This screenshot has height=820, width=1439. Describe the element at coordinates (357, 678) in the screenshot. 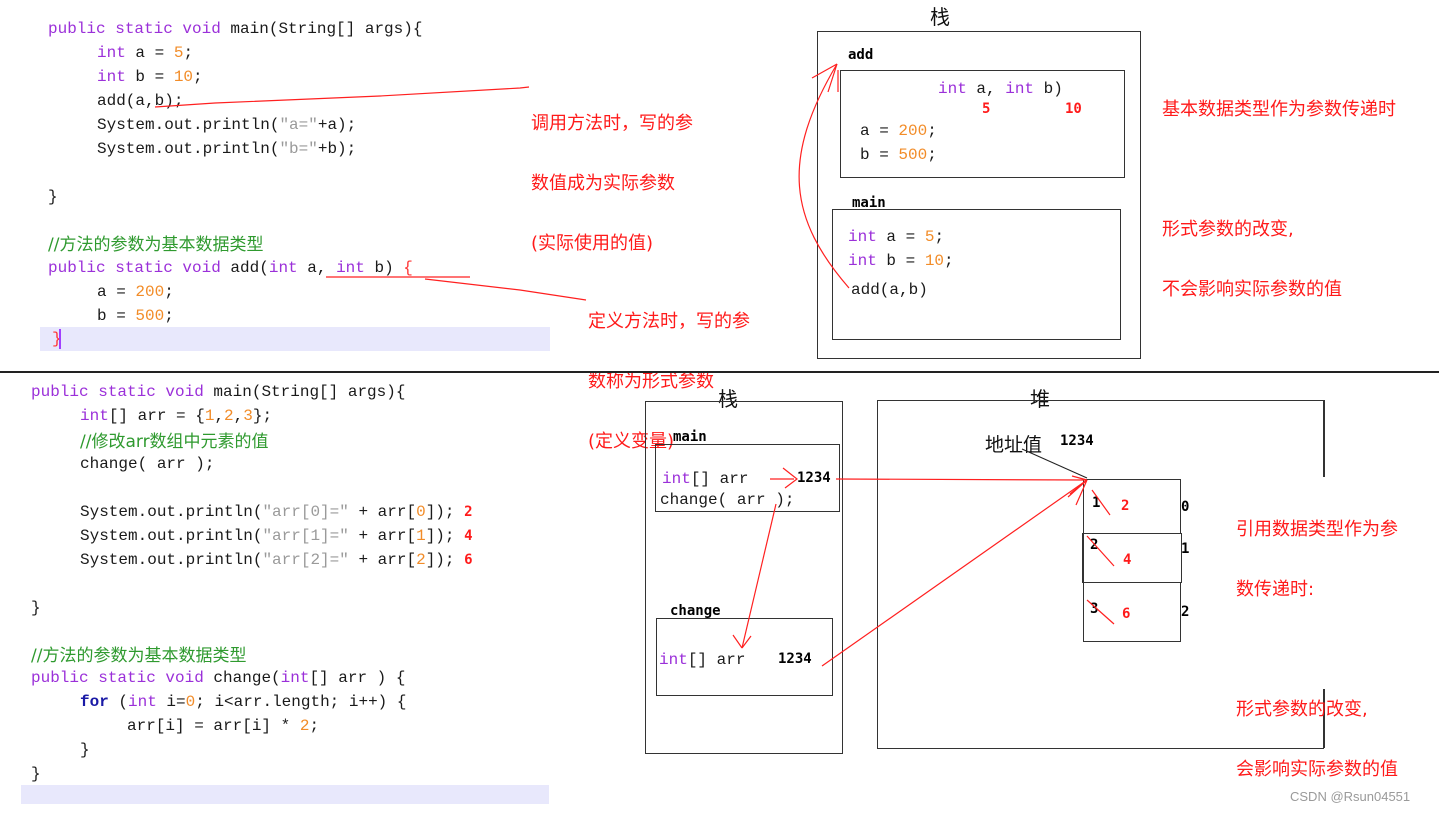

I see `code-text: [] arr ) {` at that location.